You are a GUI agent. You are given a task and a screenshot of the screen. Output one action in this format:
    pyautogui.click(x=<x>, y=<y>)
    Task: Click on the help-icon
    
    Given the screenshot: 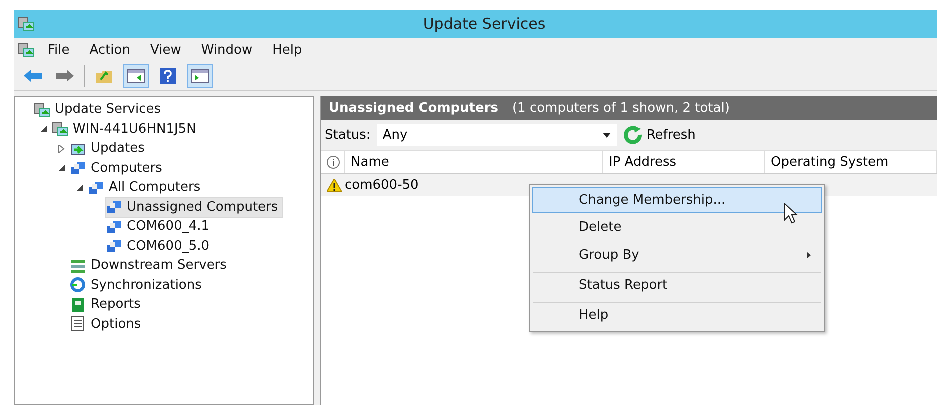 What is the action you would take?
    pyautogui.click(x=168, y=76)
    